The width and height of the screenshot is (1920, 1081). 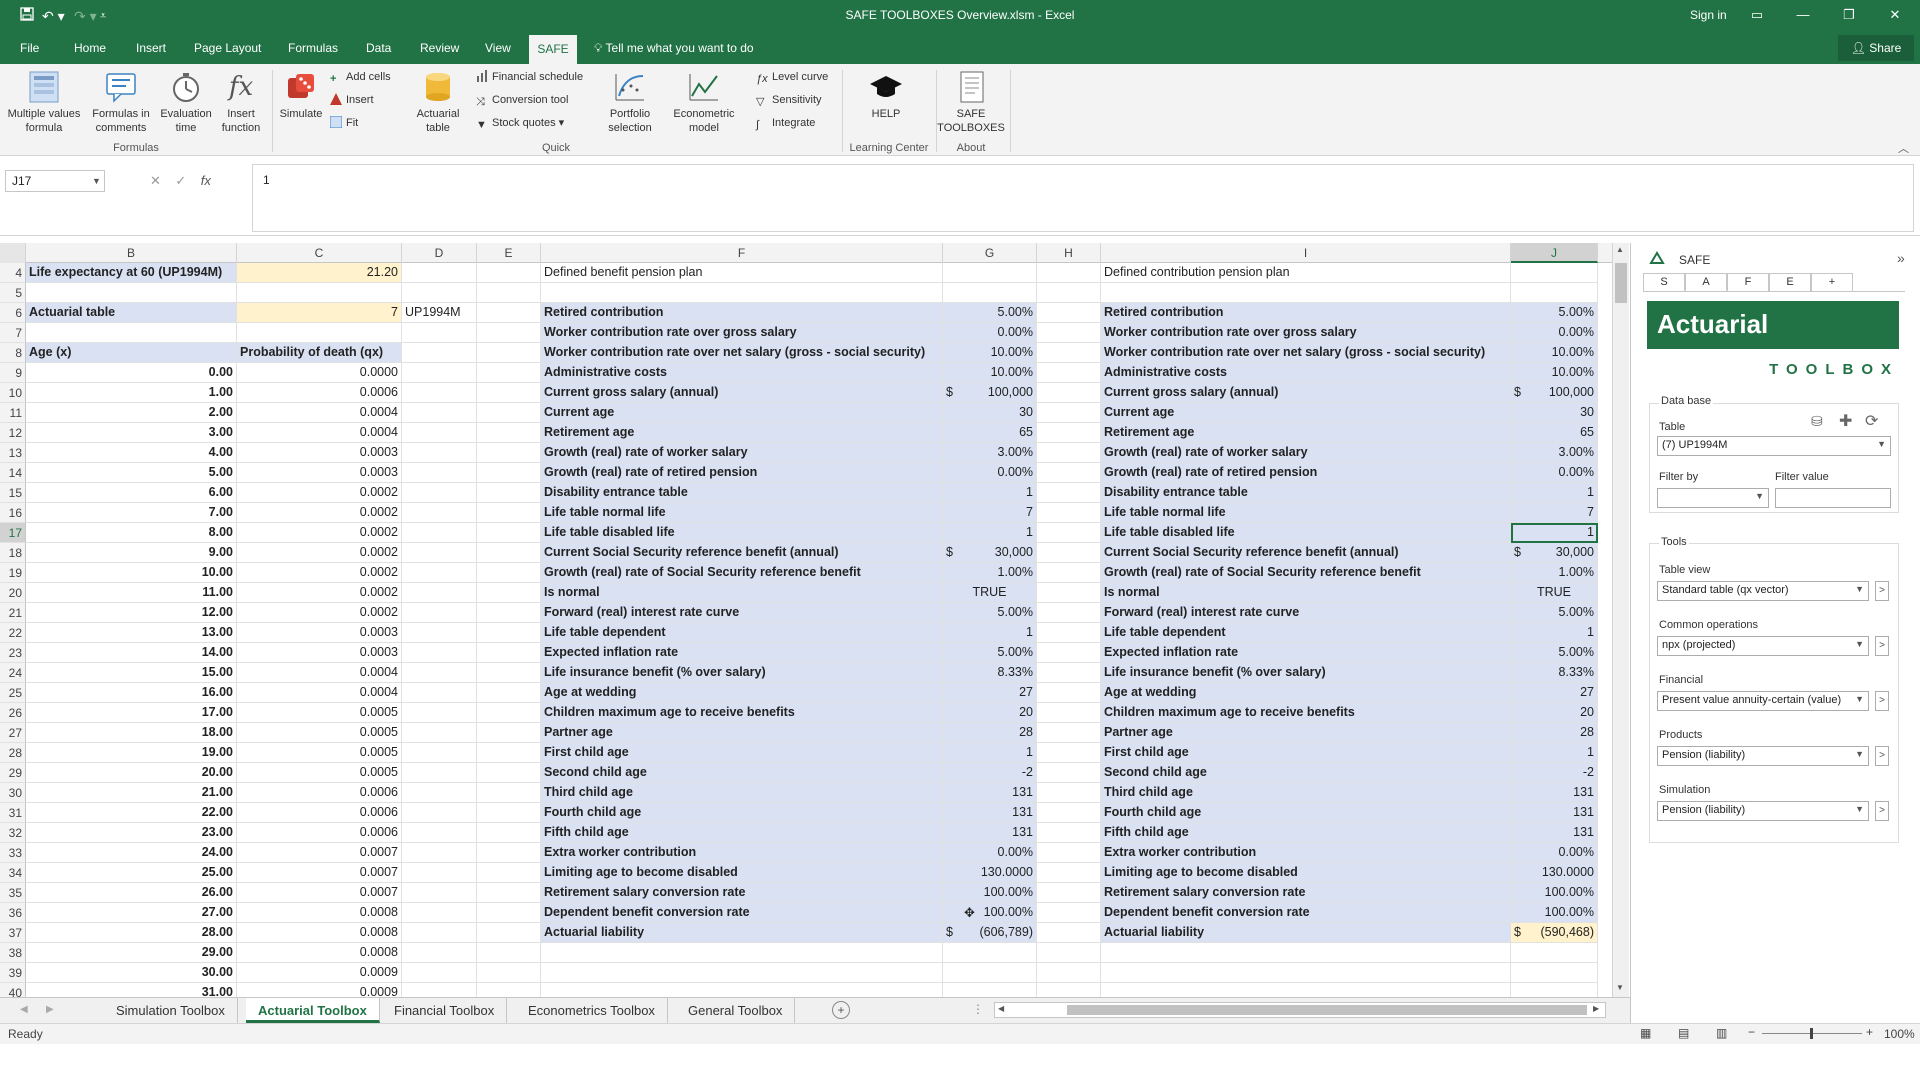 What do you see at coordinates (1621, 283) in the screenshot?
I see `vertical-scroll-thumb` at bounding box center [1621, 283].